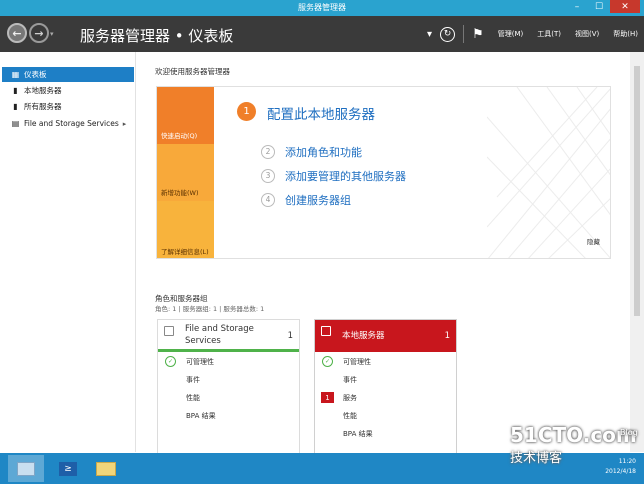 The height and width of the screenshot is (484, 644). I want to click on sidebar-item-file-storage: ▤ File and Storage Services ▸, so click(68, 123).